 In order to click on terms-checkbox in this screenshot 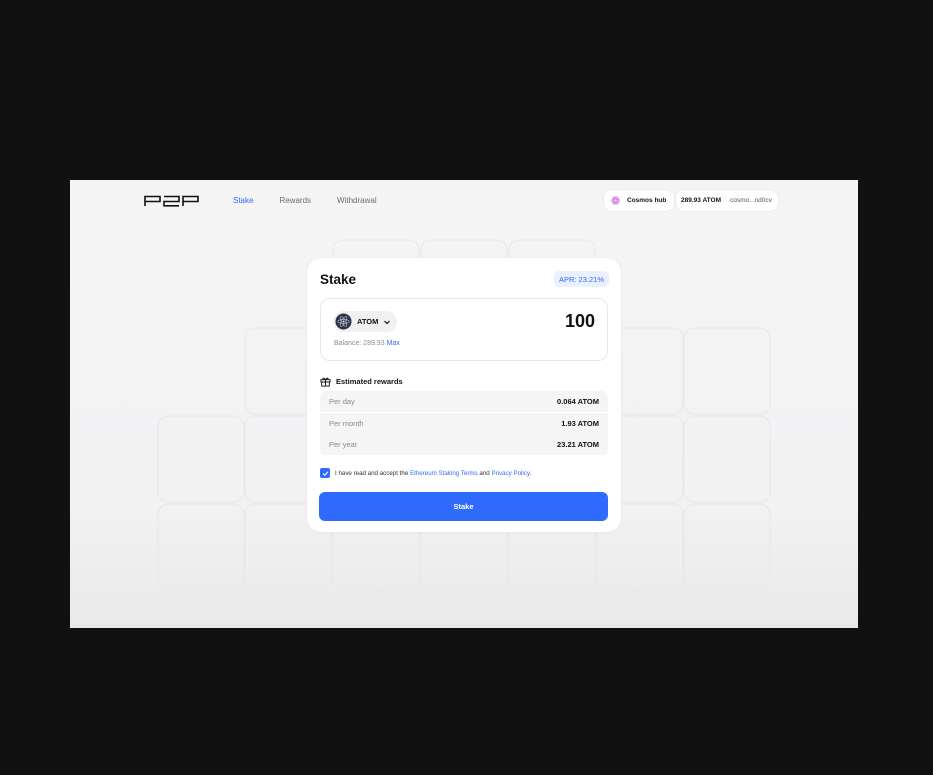, I will do `click(325, 473)`.